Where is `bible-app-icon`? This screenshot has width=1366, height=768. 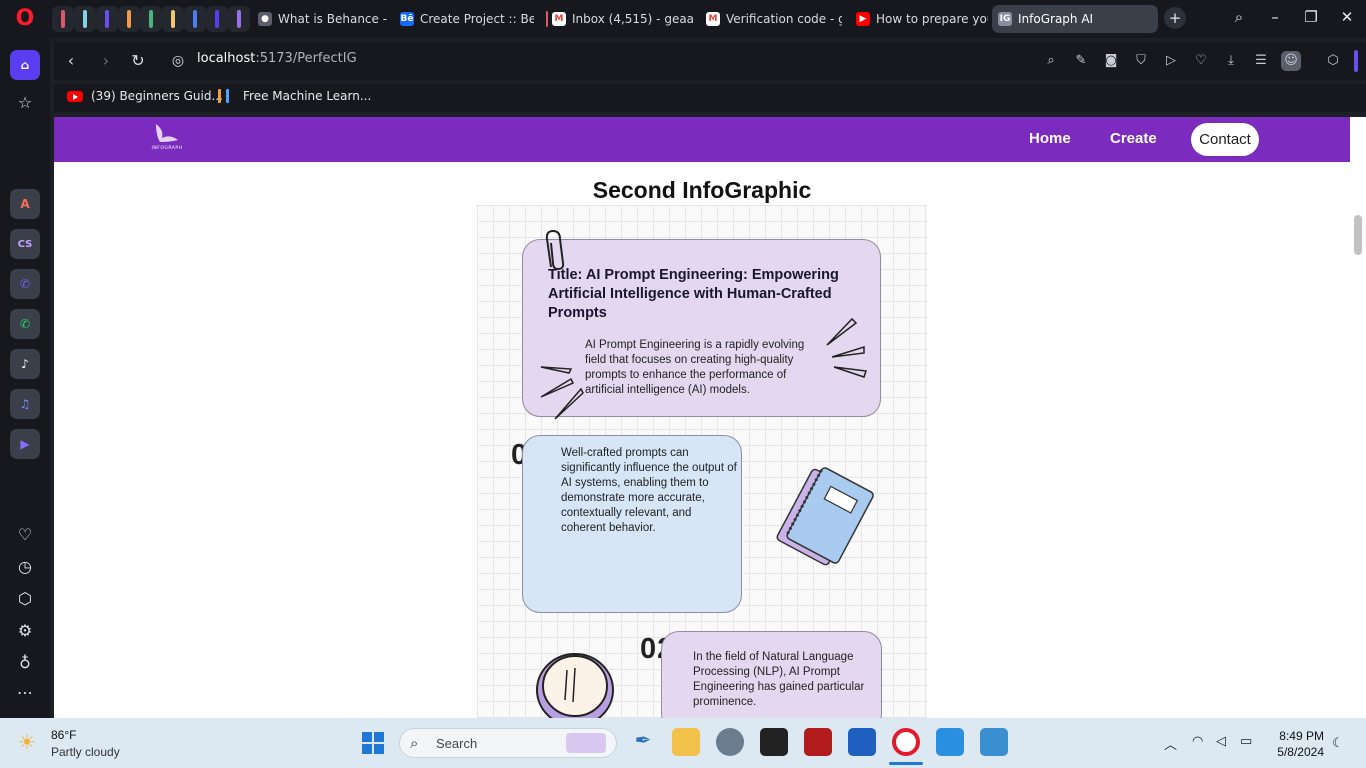
bible-app-icon is located at coordinates (818, 742).